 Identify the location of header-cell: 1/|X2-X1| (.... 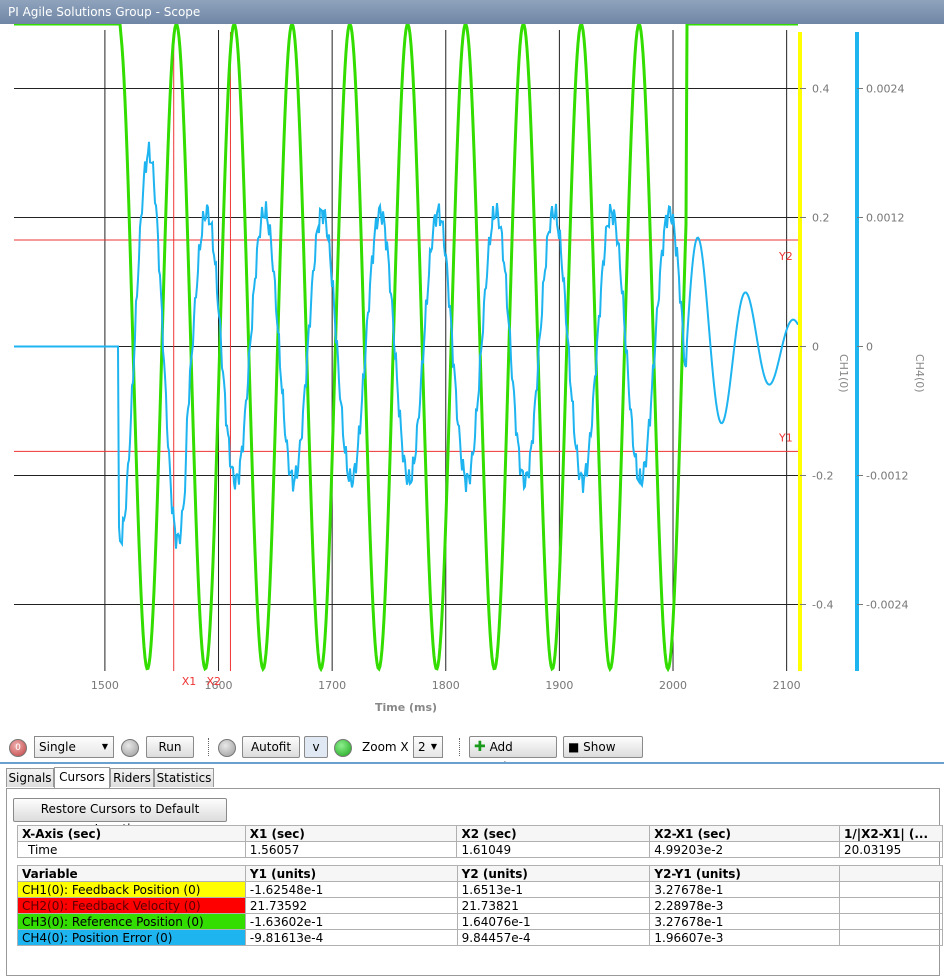
(891, 833).